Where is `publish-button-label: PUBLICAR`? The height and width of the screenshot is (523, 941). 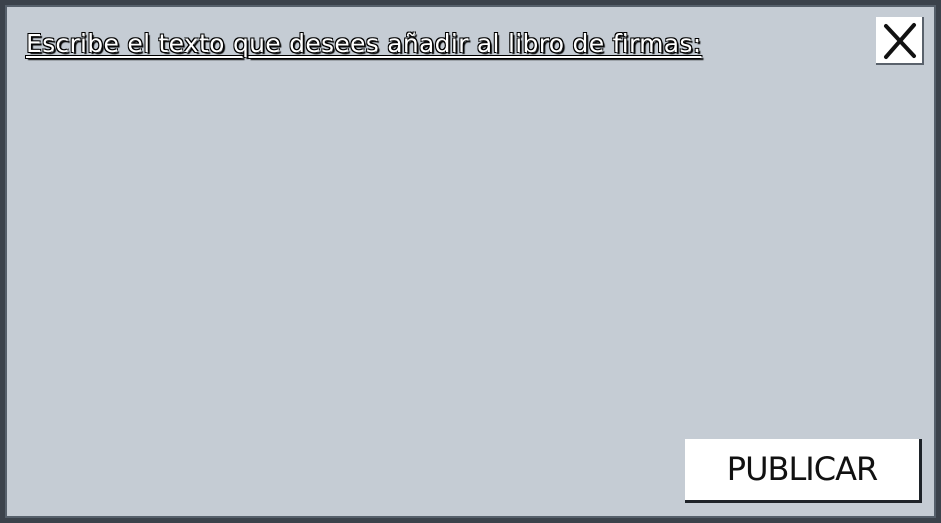
publish-button-label: PUBLICAR is located at coordinates (802, 469).